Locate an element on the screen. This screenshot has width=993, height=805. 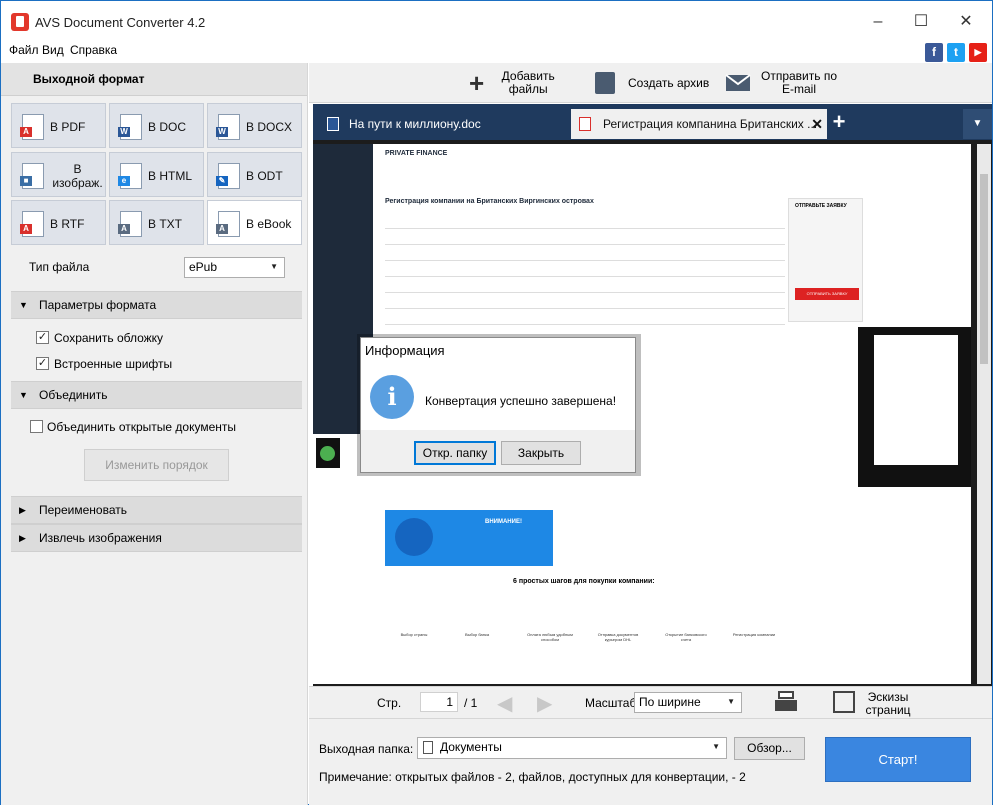
preview-scrollbar is located at coordinates (984, 414).